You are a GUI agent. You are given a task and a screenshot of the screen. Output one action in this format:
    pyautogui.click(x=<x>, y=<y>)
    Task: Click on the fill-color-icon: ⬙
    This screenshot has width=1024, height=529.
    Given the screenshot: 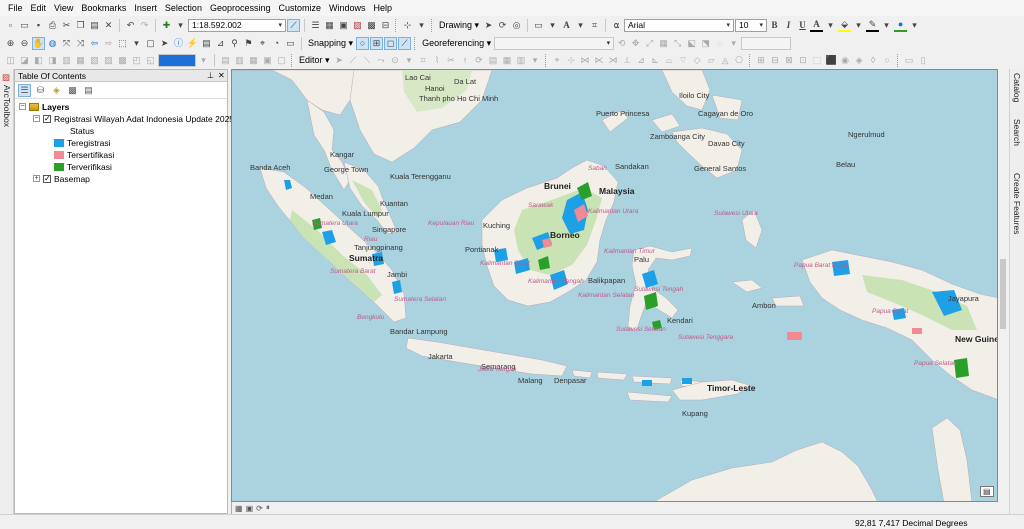 What is the action you would take?
    pyautogui.click(x=845, y=25)
    